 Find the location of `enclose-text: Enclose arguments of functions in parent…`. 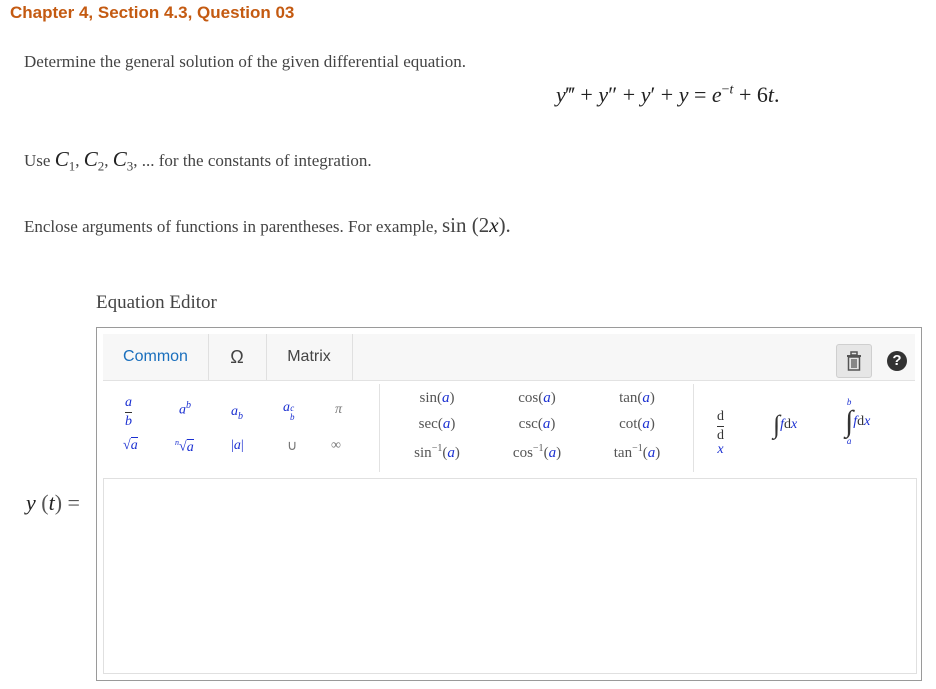

enclose-text: Enclose arguments of functions in parent… is located at coordinates (231, 226).